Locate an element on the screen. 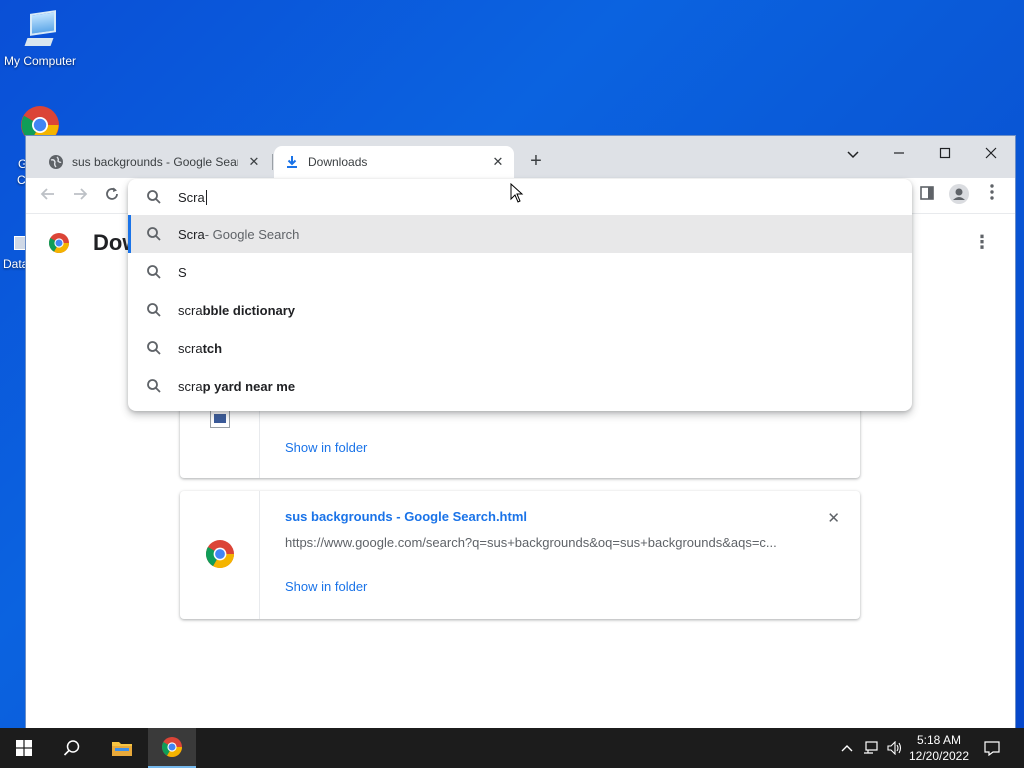  taskbar-file-explorer is located at coordinates (122, 748).